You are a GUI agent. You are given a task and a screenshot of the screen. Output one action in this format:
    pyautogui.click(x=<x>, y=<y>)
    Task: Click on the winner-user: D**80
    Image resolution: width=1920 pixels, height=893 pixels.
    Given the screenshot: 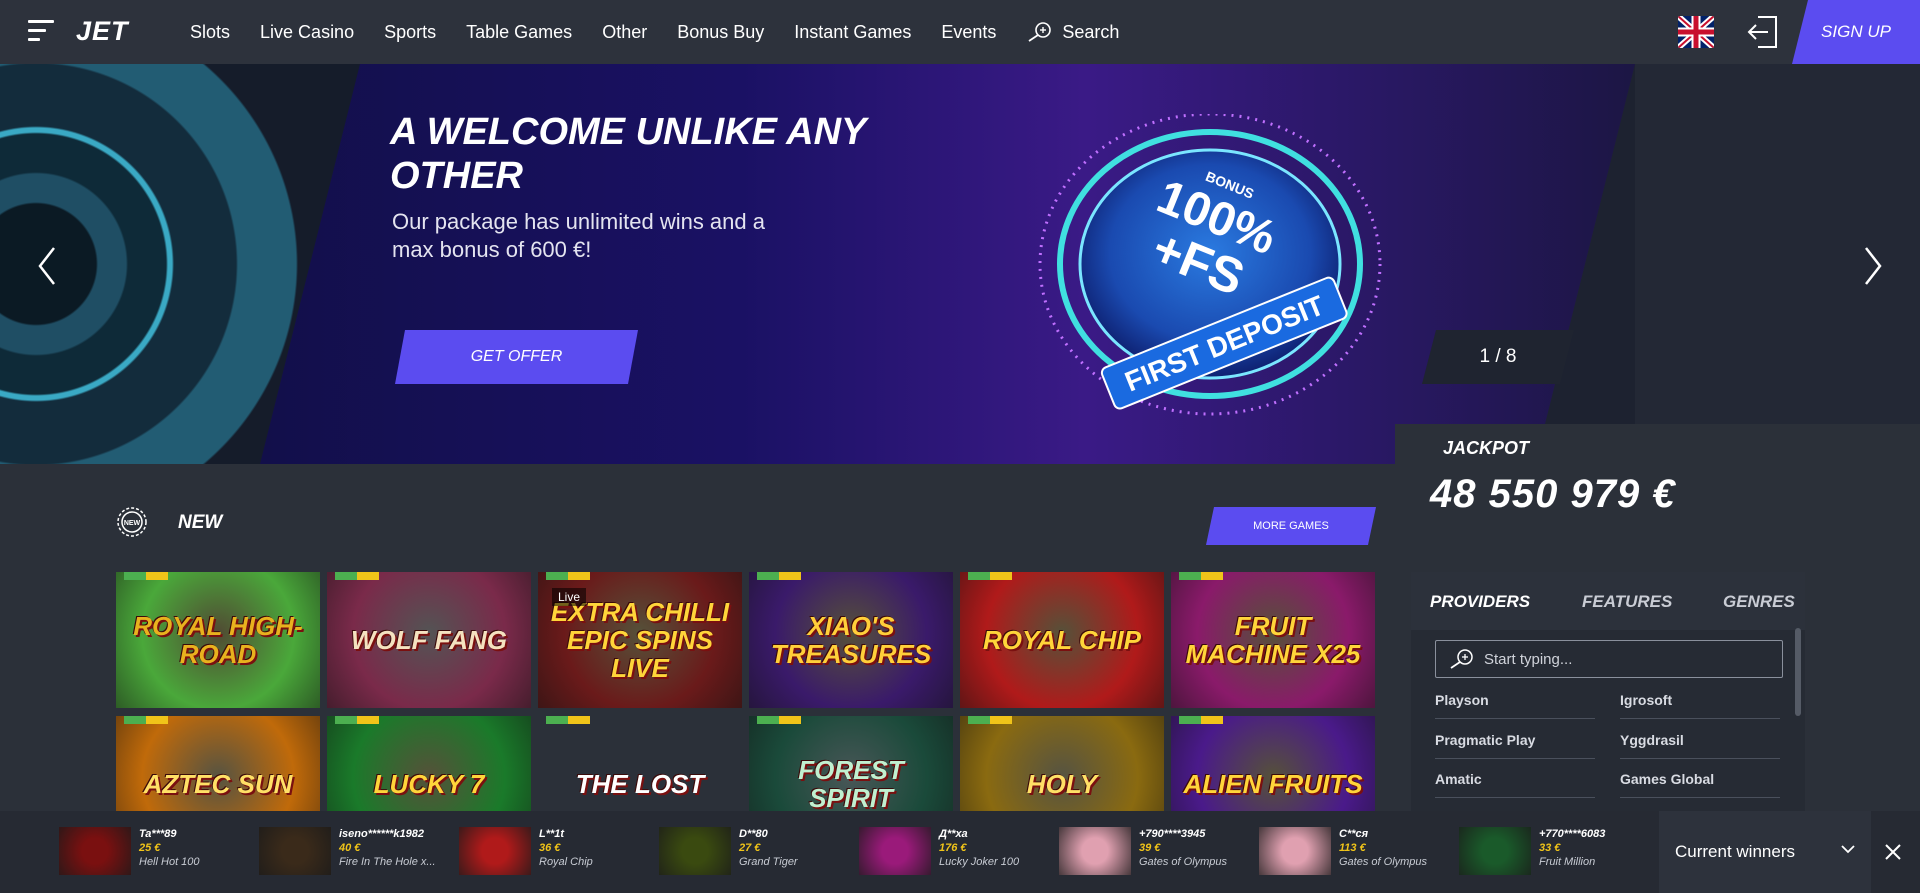 What is the action you would take?
    pyautogui.click(x=753, y=834)
    